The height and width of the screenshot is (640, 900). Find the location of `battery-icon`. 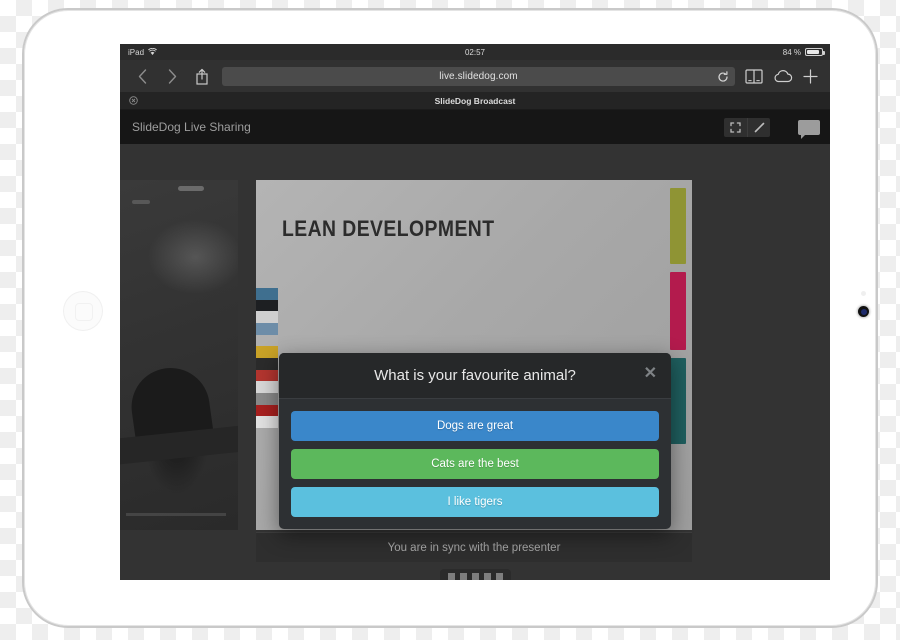

battery-icon is located at coordinates (815, 52).